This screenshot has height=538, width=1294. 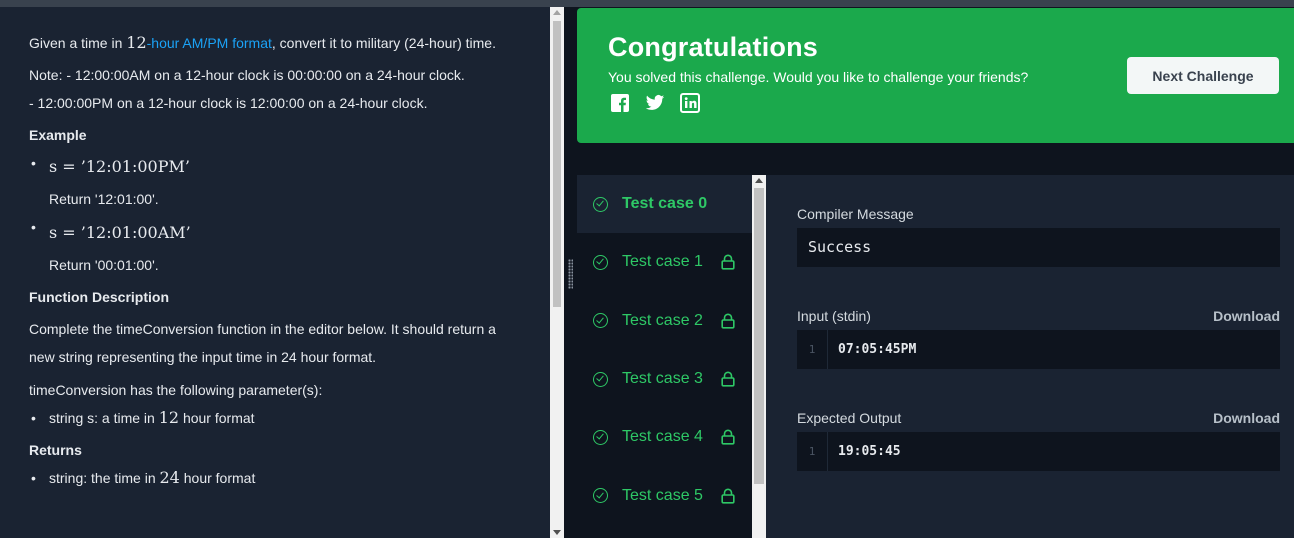 I want to click on param-item: string s: a time in 12 hour format, so click(x=275, y=418).